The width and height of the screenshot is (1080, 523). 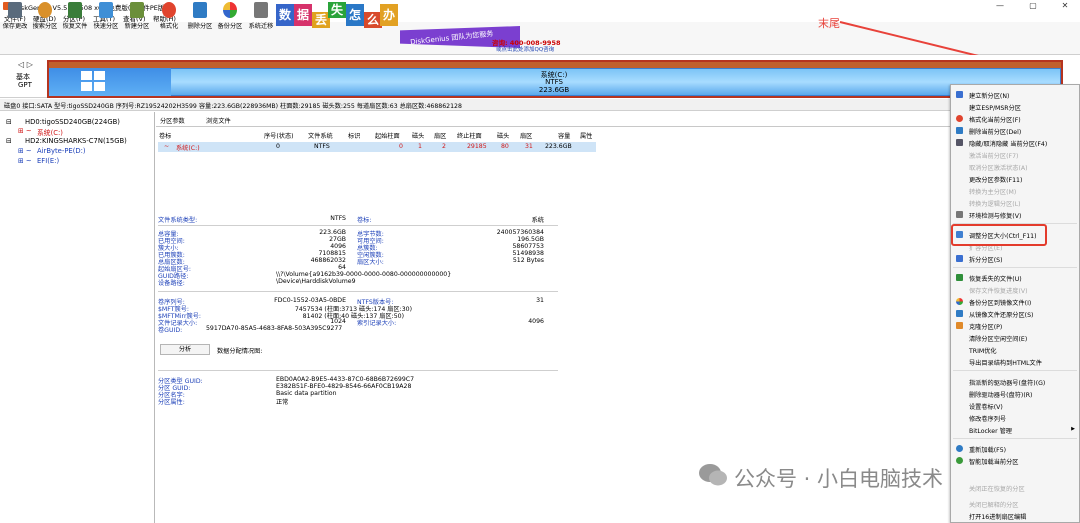 I want to click on restore-icon, so click(x=959, y=313).